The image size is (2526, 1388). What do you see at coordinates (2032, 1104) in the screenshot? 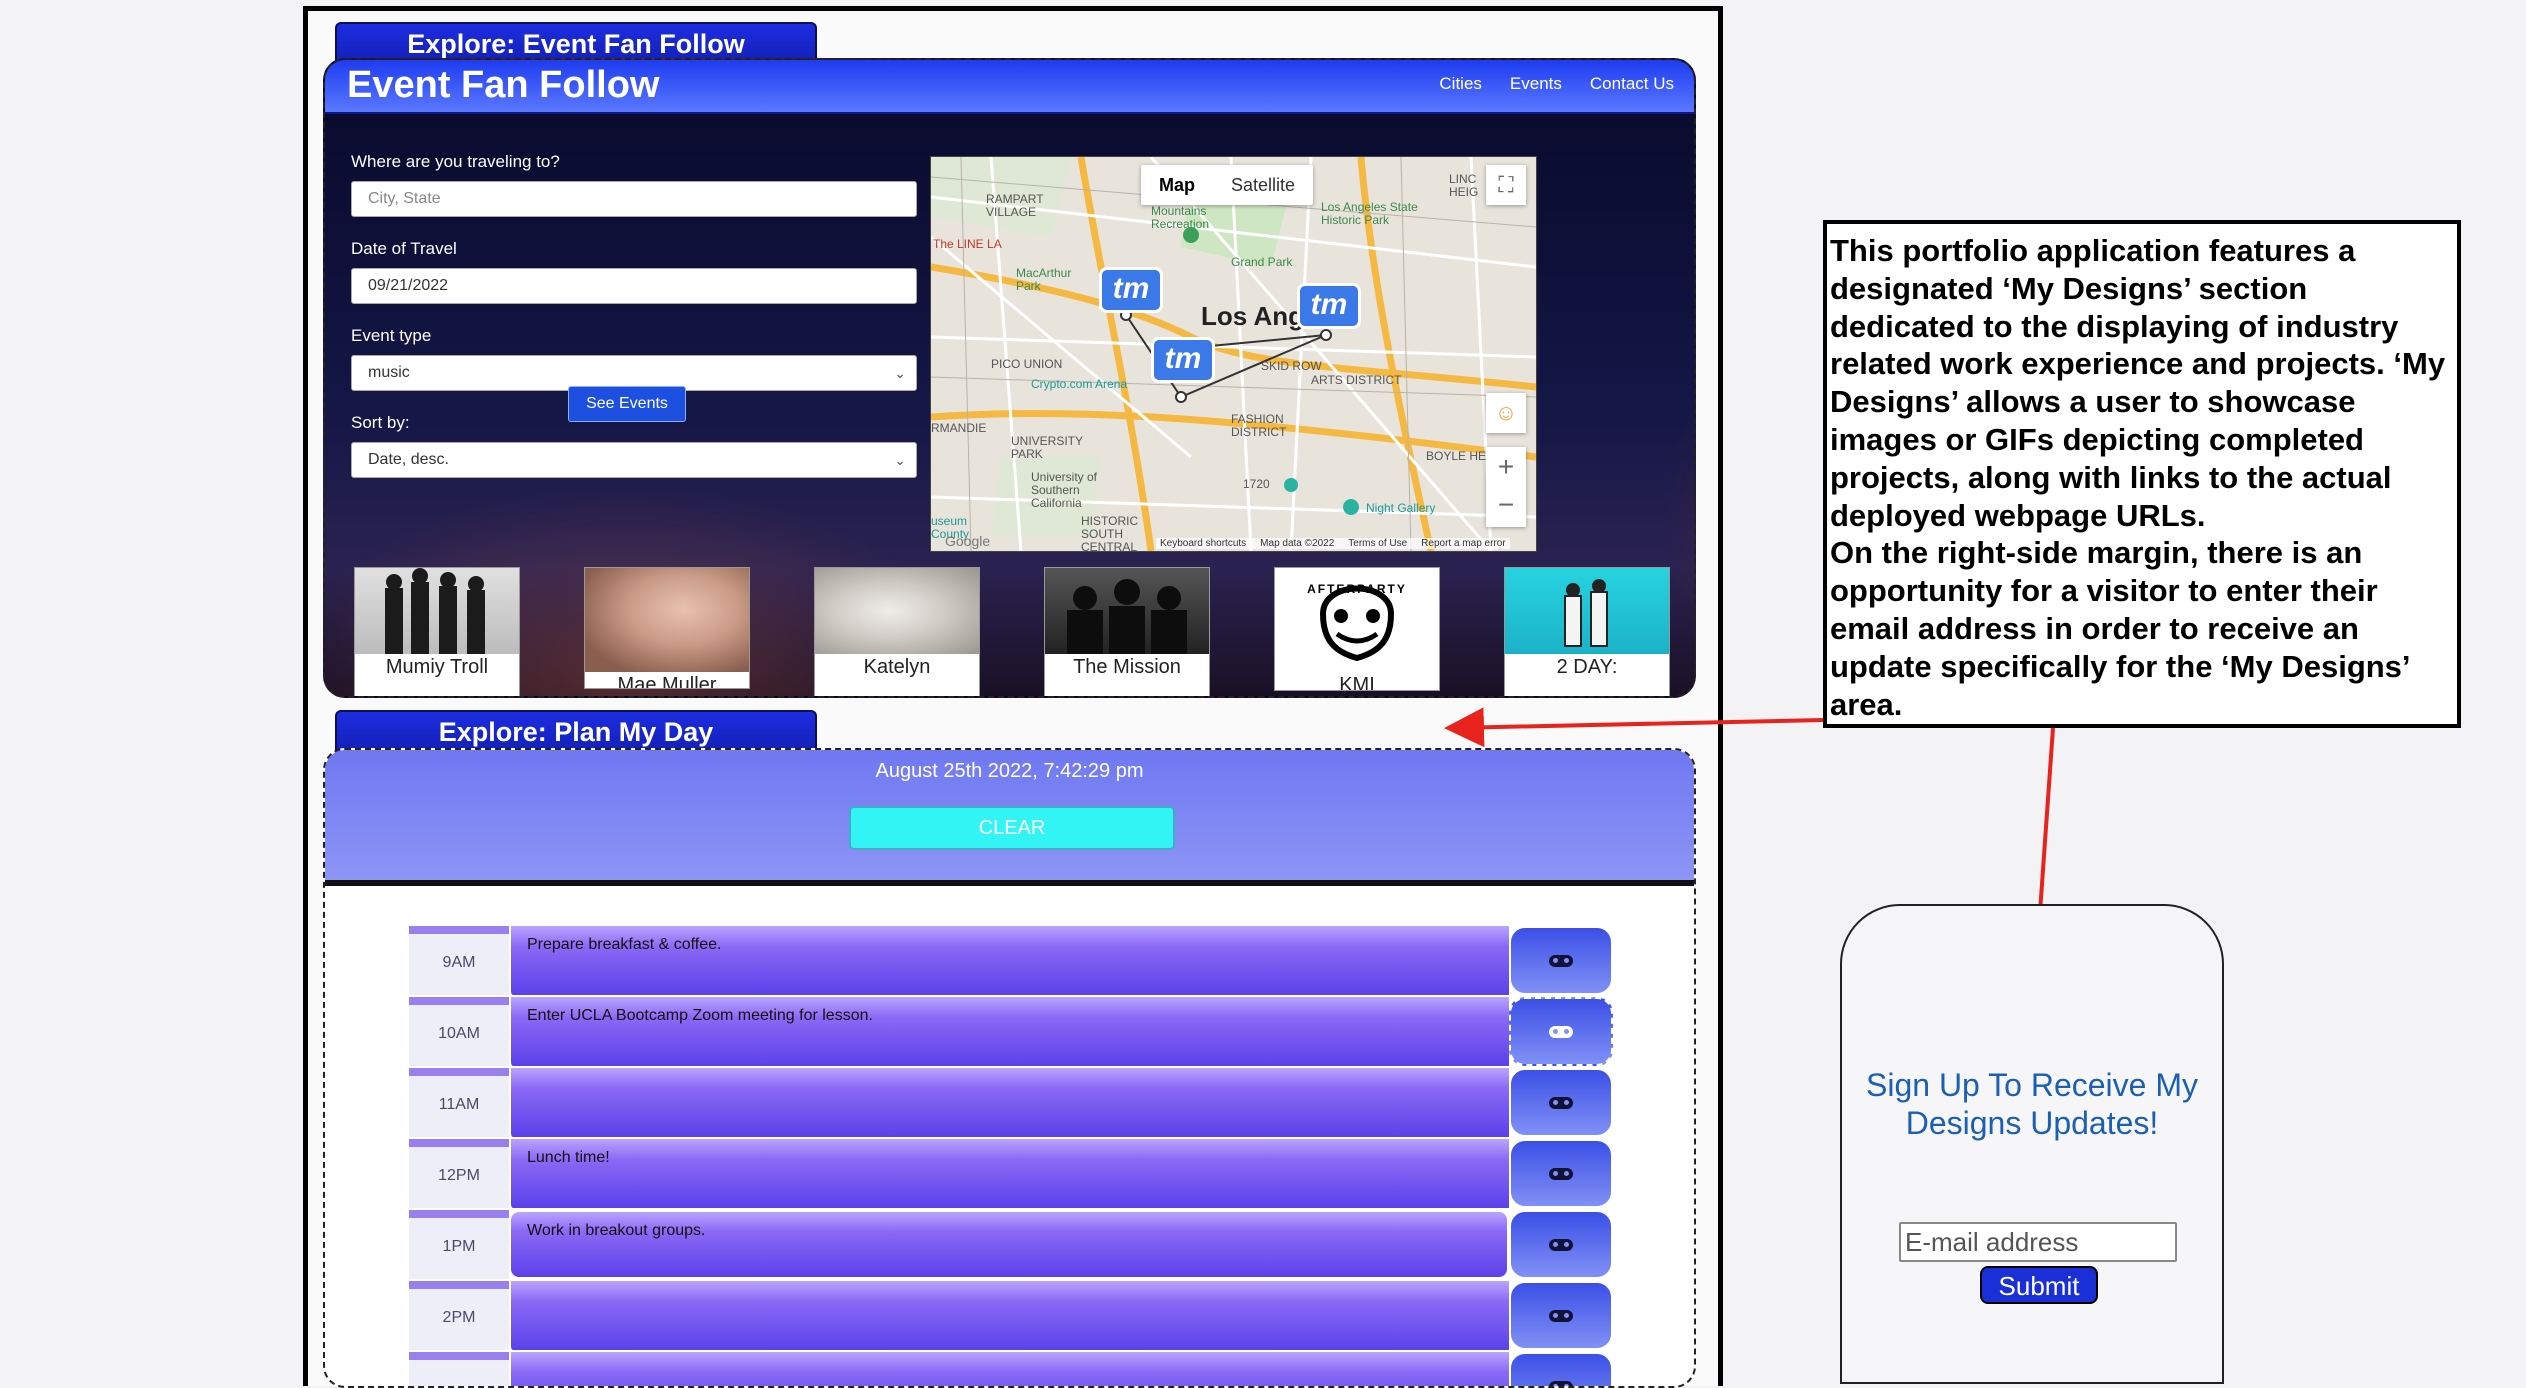
I see `signup-title: Sign Up To Receive My Designs Updates!` at bounding box center [2032, 1104].